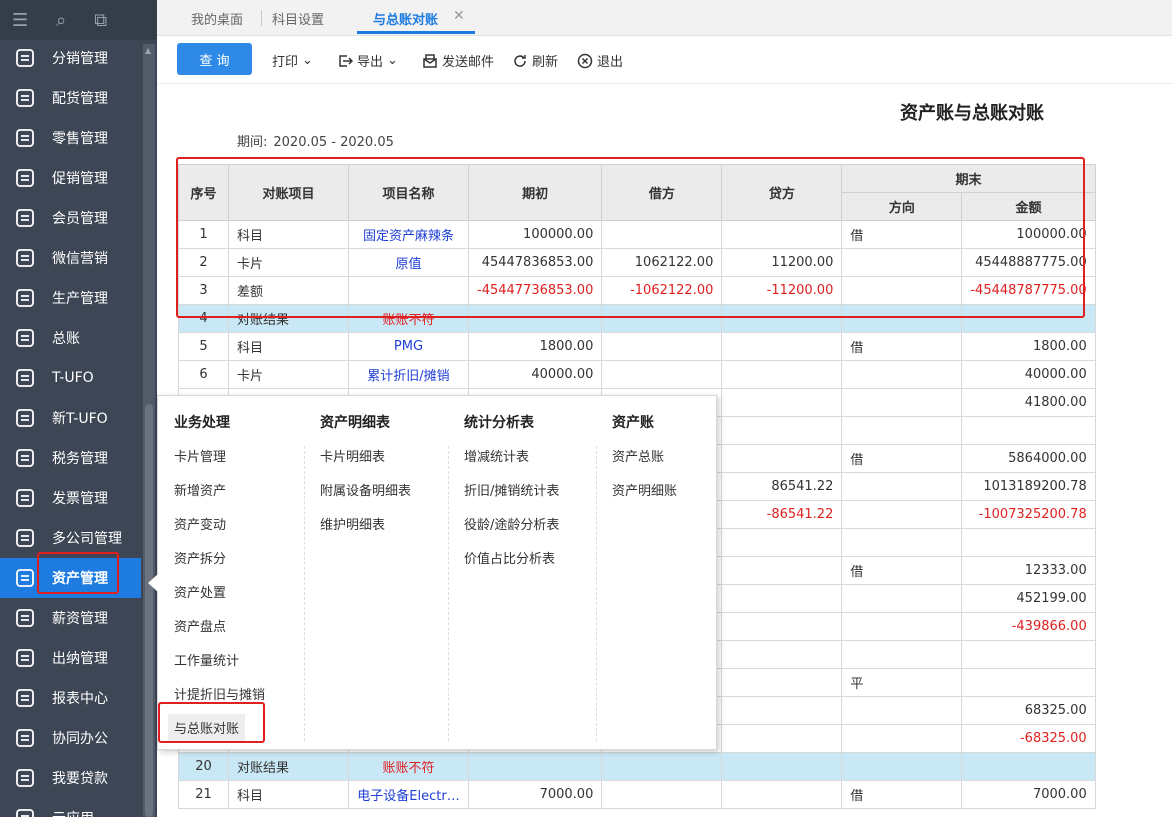  Describe the element at coordinates (80, 699) in the screenshot. I see `sidebar-item-label: 报表中心` at that location.